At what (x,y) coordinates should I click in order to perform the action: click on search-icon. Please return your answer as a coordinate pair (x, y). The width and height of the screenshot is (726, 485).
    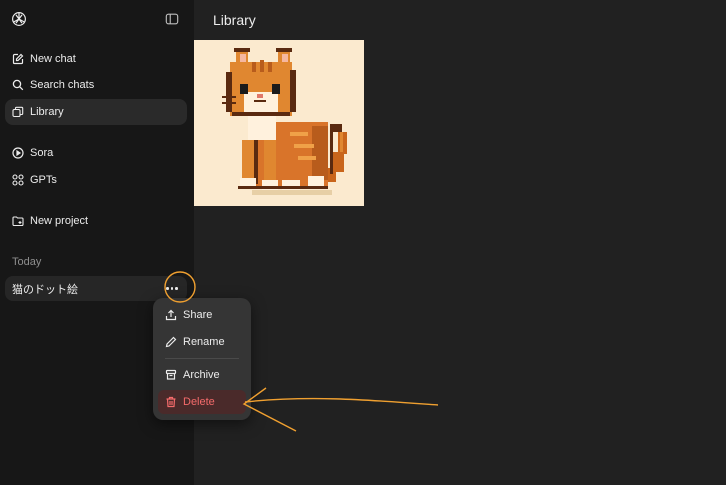
    Looking at the image, I should click on (18, 85).